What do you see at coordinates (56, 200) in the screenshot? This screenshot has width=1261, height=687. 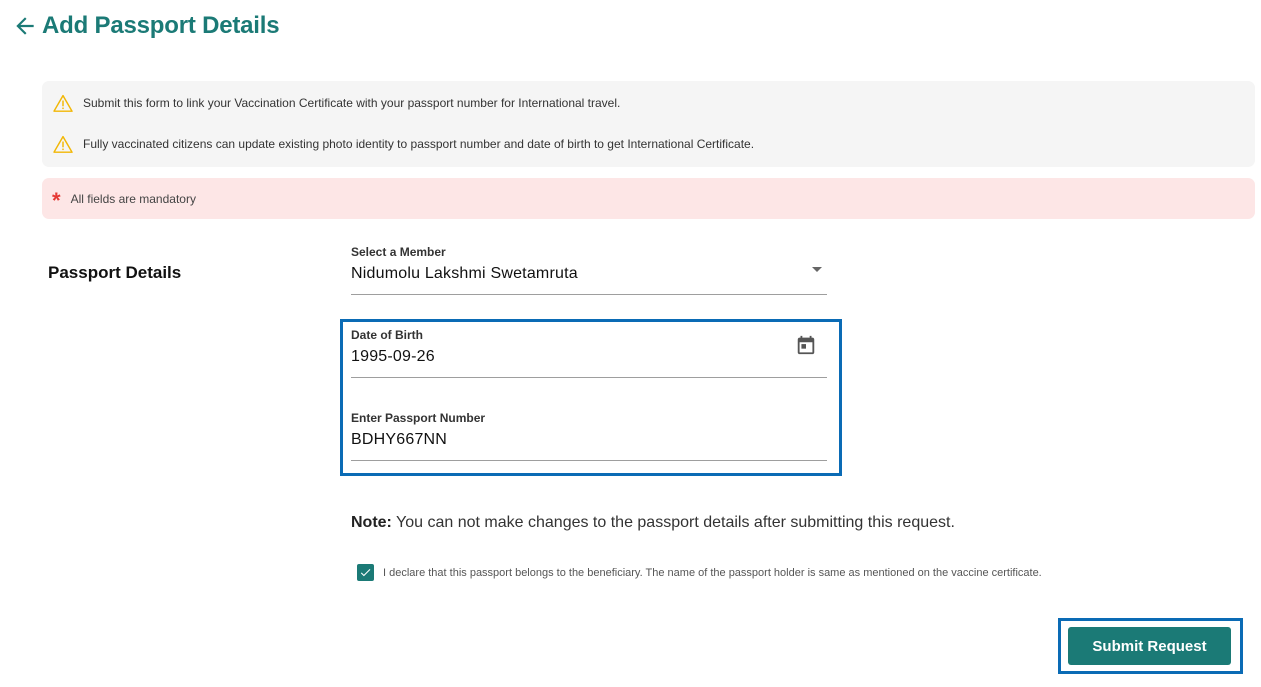 I see `asterisk-icon: *` at bounding box center [56, 200].